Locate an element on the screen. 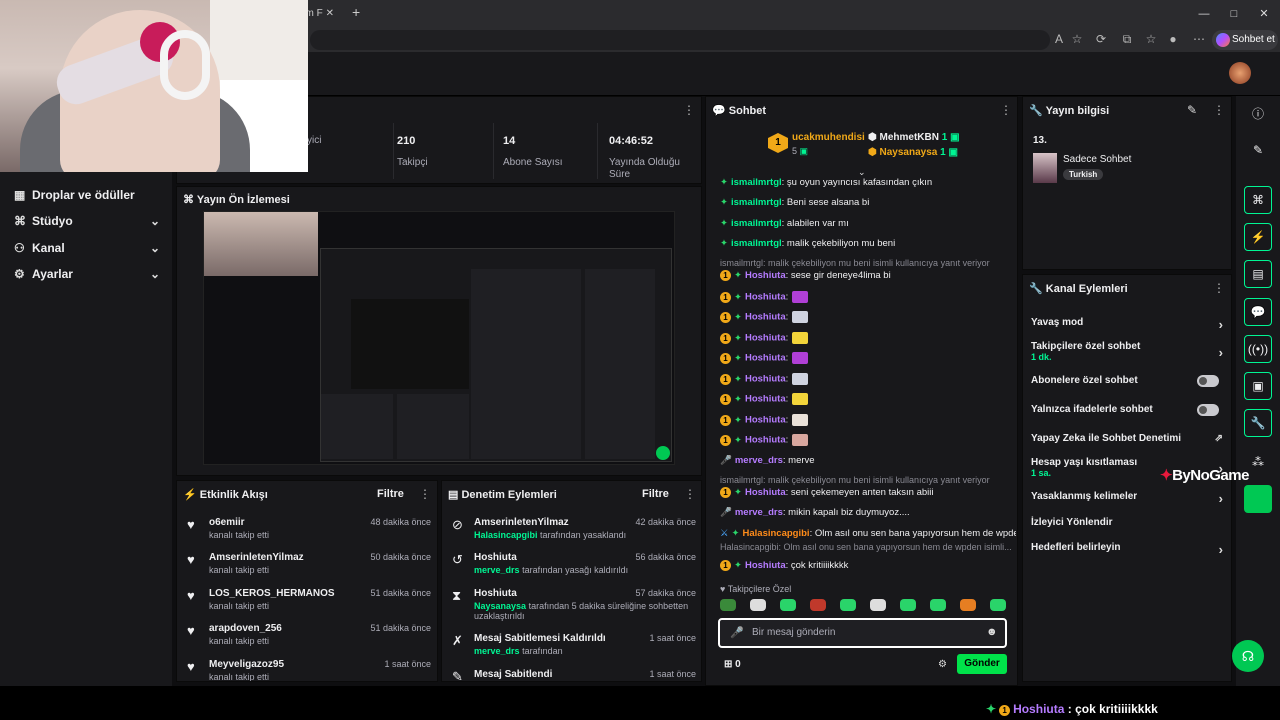  emote-only-toggle is located at coordinates (1208, 410).